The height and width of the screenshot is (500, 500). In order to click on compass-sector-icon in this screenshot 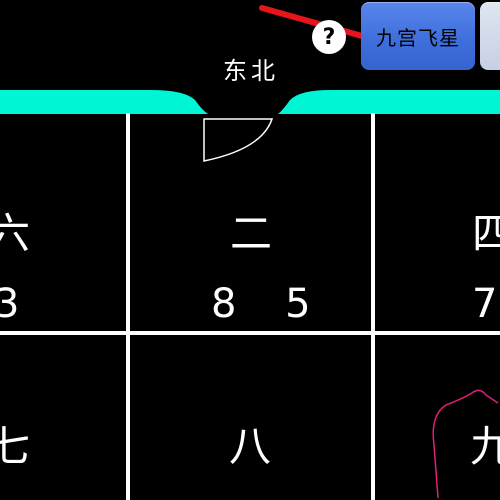, I will do `click(238, 140)`.